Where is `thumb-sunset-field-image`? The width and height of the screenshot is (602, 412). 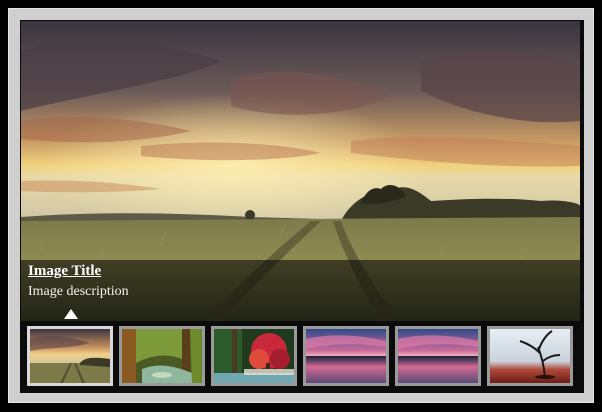 thumb-sunset-field-image is located at coordinates (70, 356).